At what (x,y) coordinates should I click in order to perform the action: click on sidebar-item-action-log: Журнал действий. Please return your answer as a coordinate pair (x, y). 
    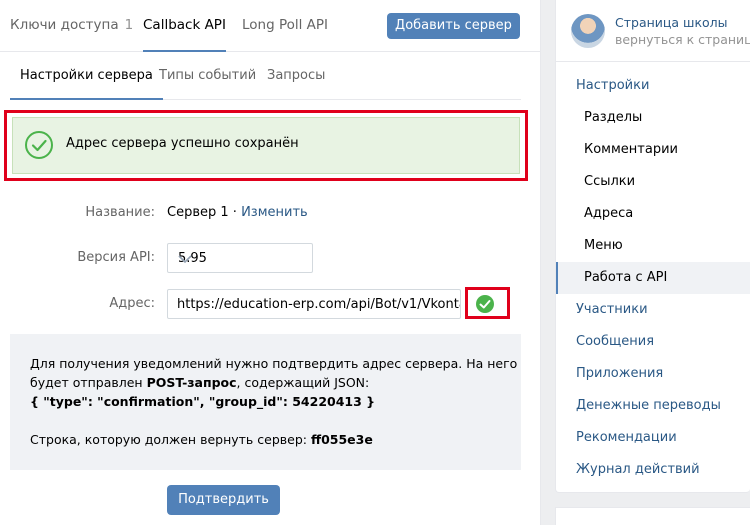
    Looking at the image, I should click on (653, 470).